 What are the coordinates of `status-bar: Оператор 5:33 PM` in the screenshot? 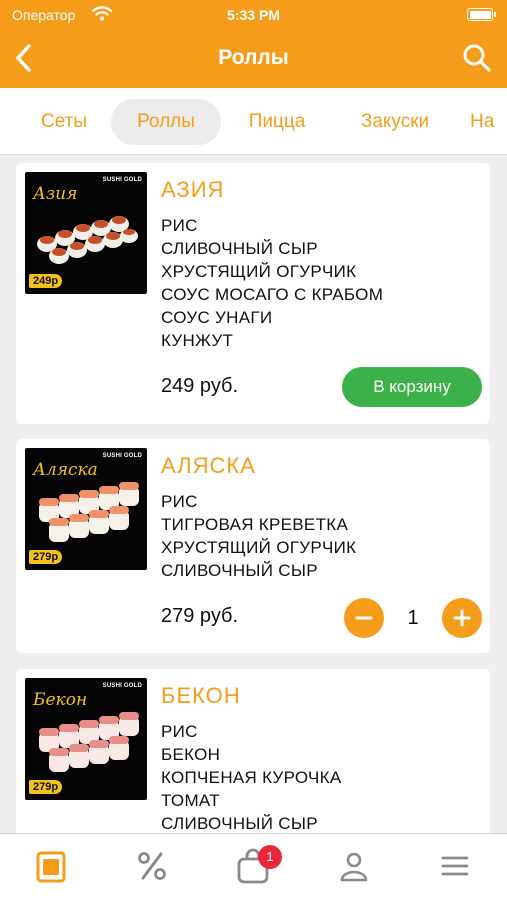 It's located at (253, 15).